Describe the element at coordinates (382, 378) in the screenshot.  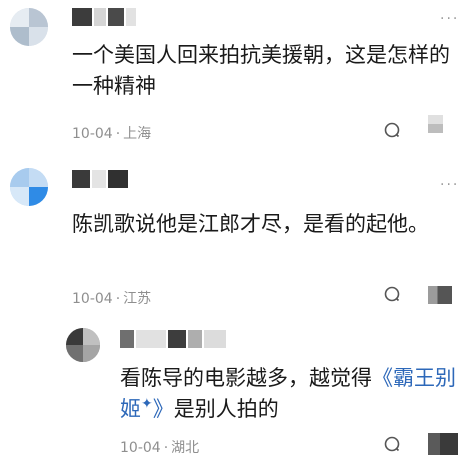
I see `movie-link-open: 《` at that location.